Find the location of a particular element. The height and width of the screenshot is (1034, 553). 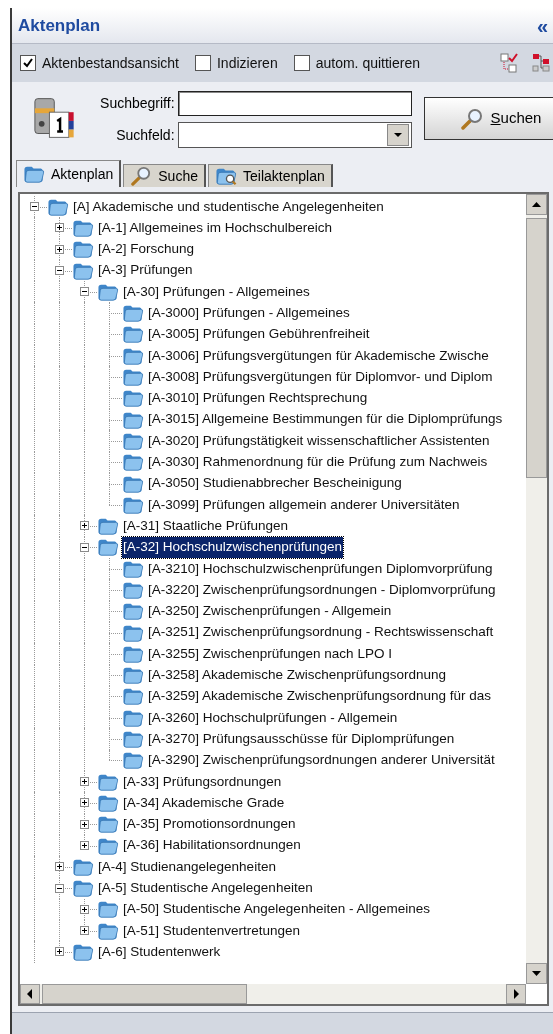

tree-item: [A-35] Promotionsordnungen is located at coordinates (209, 824).